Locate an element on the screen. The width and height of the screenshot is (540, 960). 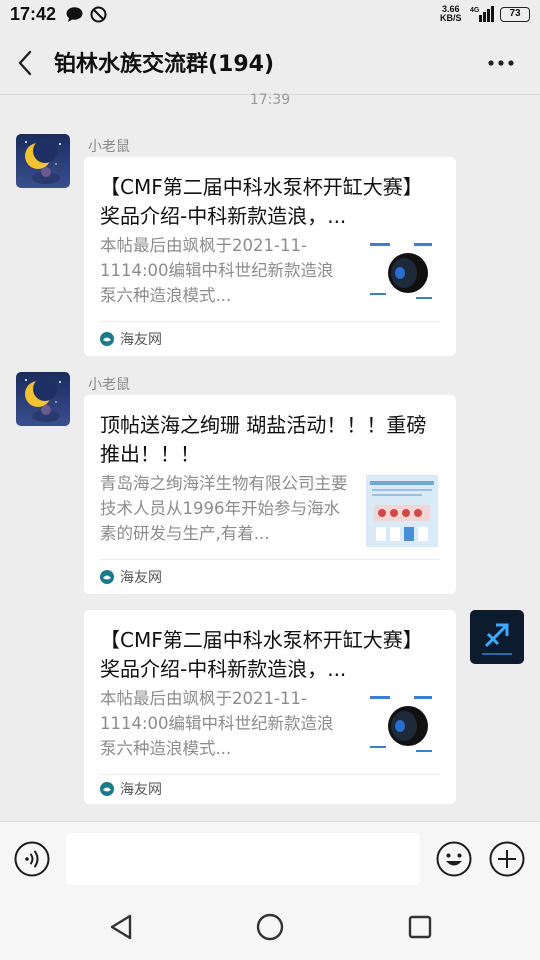
system-nav-bar is located at coordinates (270, 928).